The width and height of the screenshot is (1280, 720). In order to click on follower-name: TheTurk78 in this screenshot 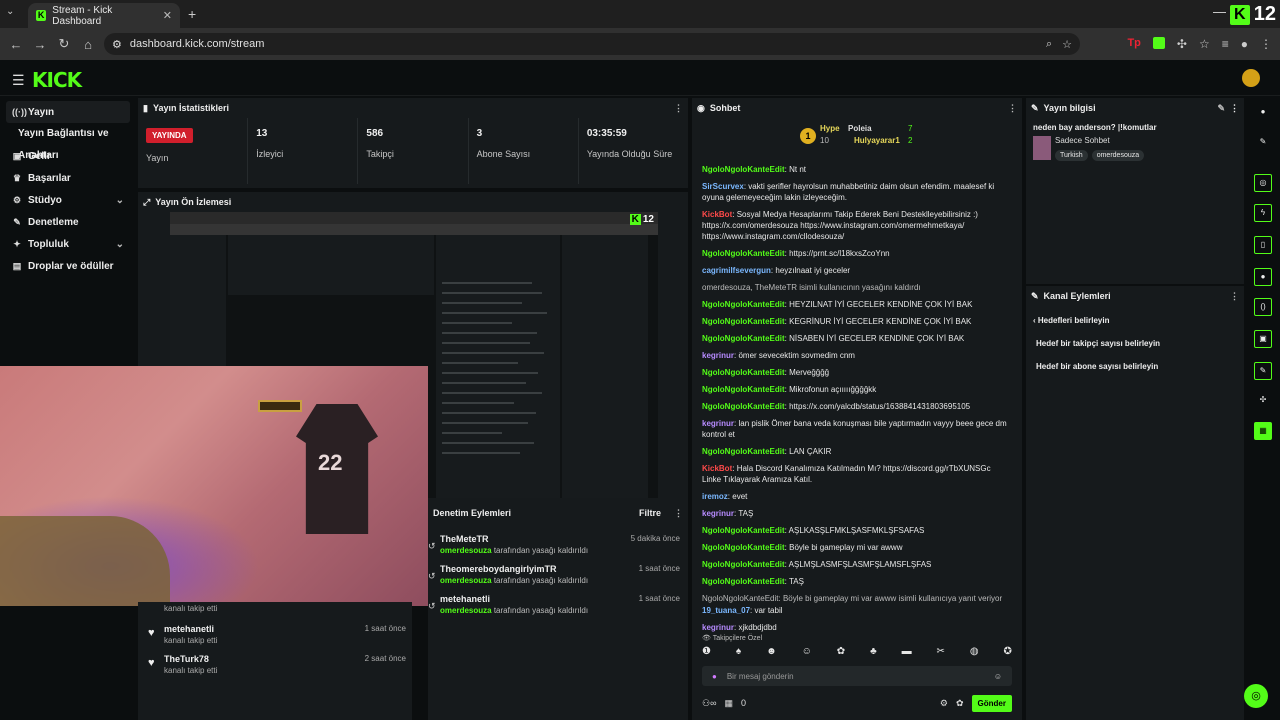, I will do `click(186, 659)`.